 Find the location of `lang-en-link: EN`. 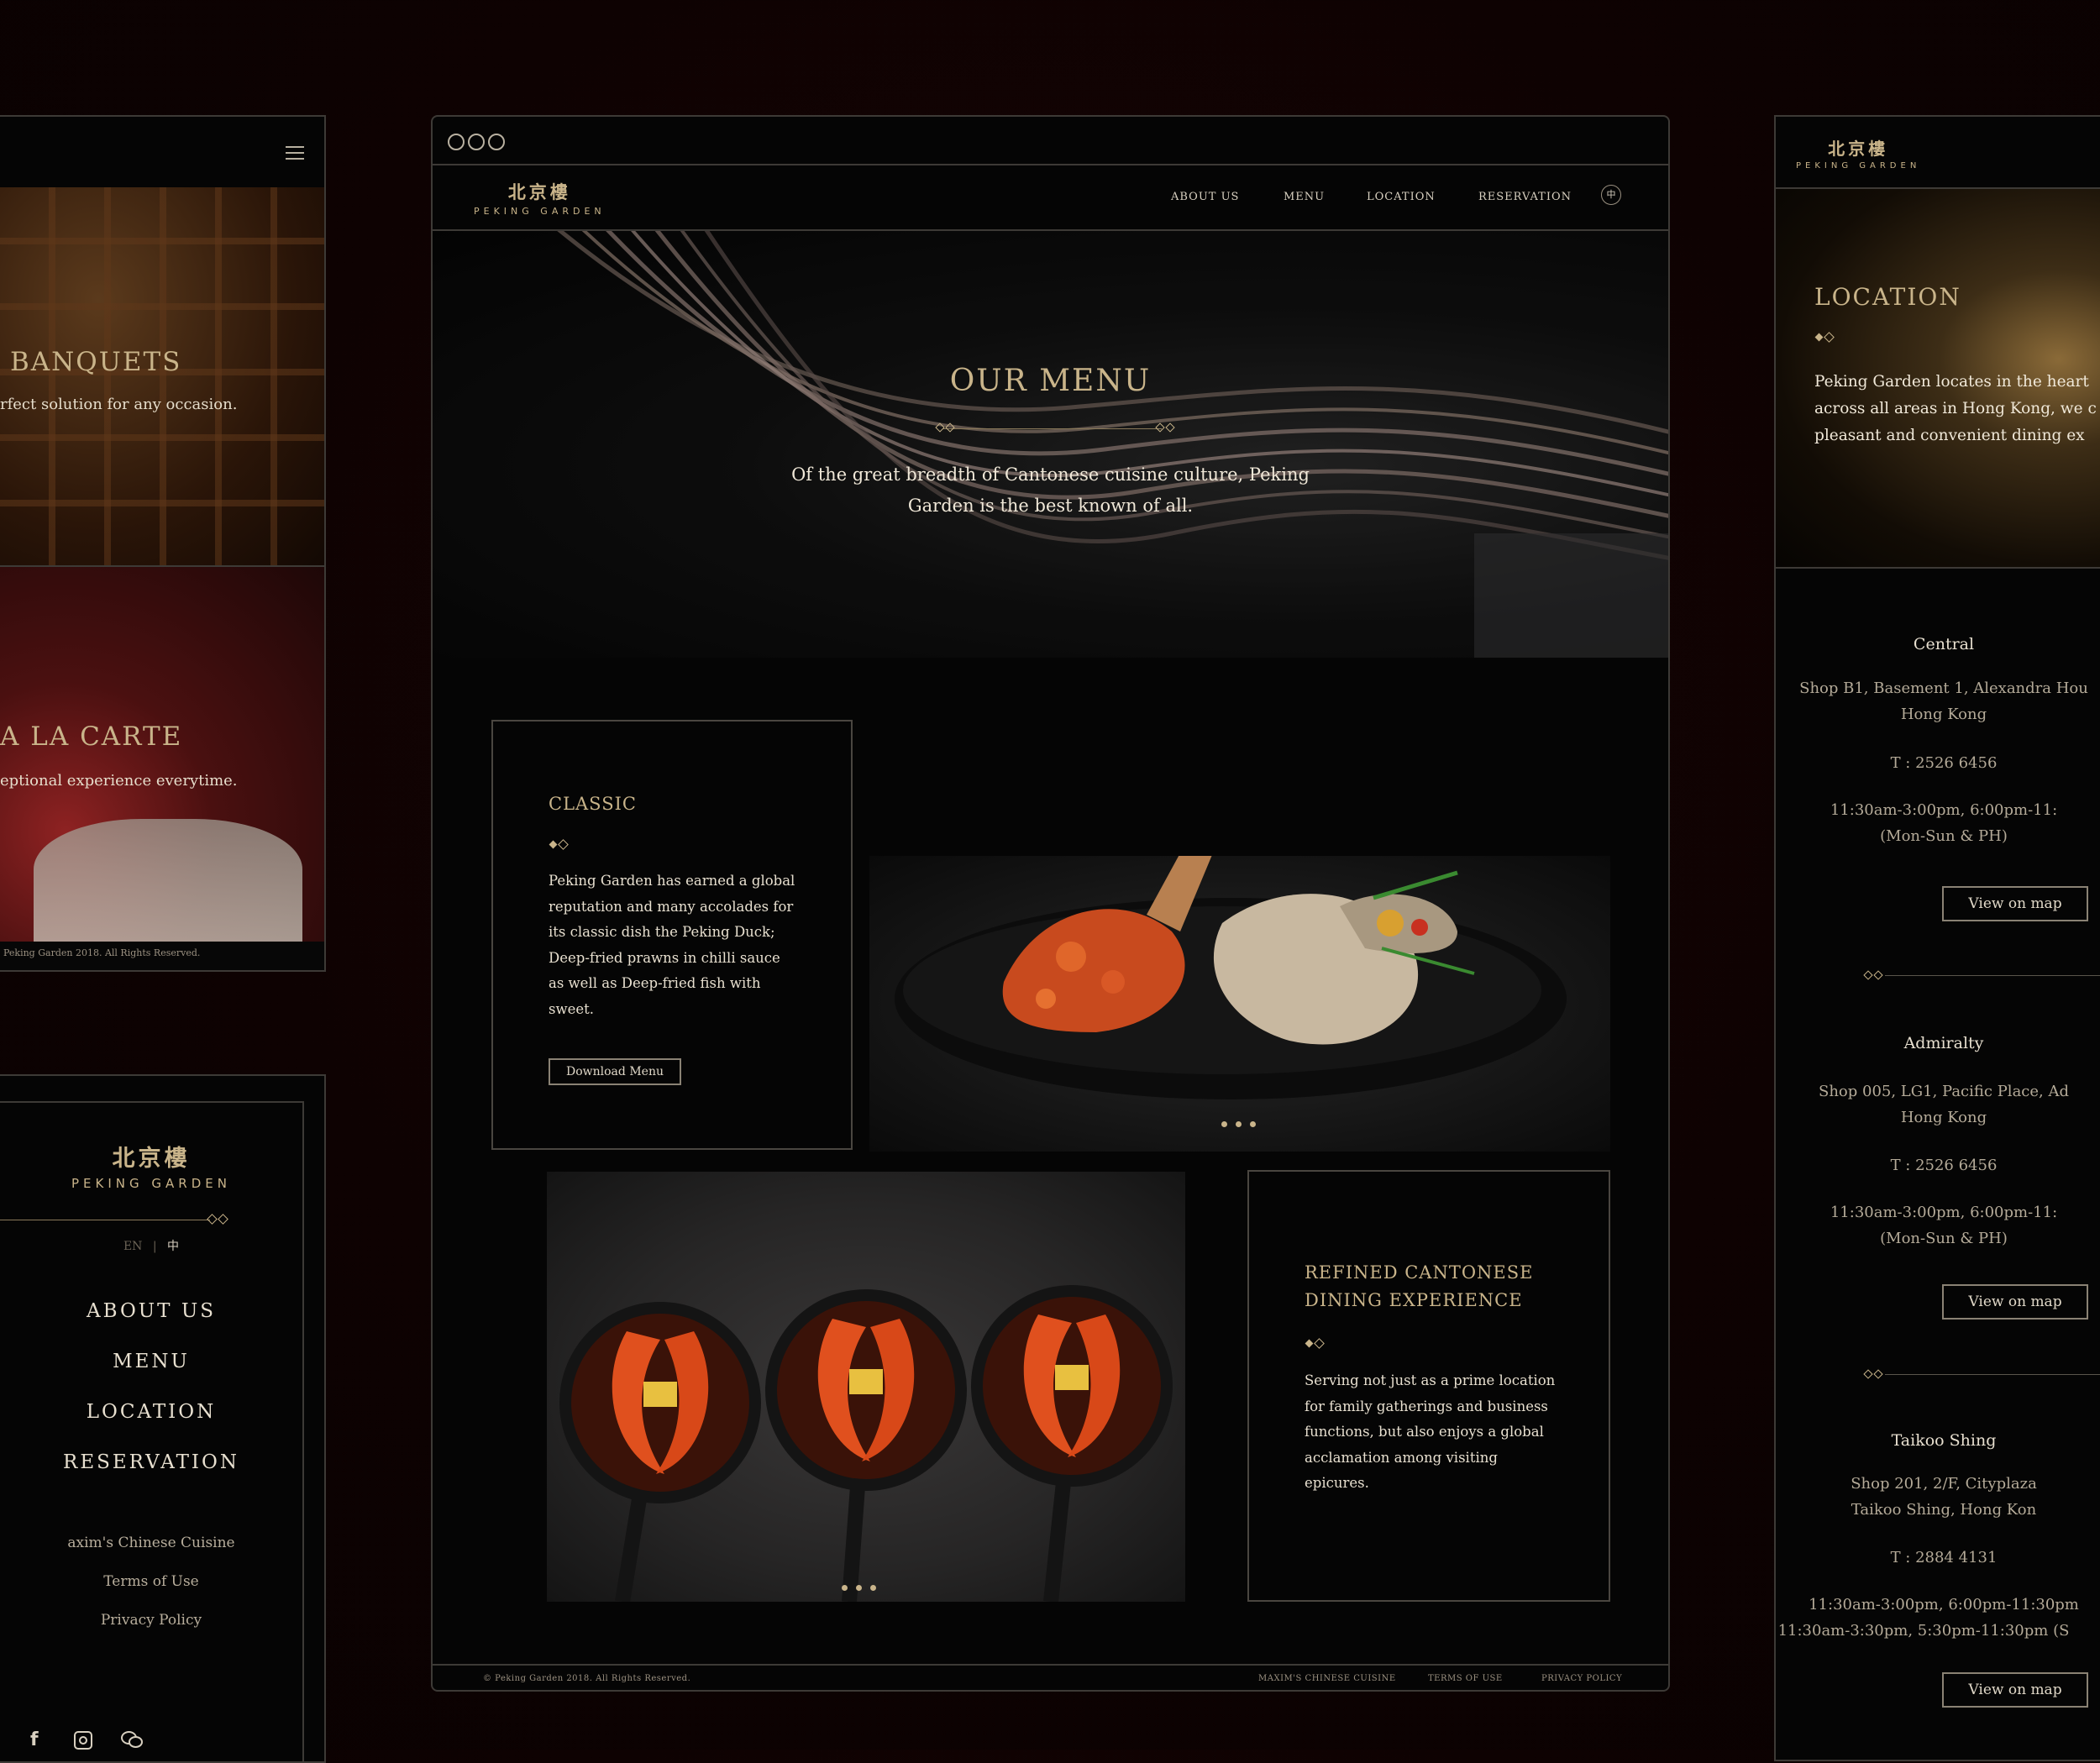

lang-en-link: EN is located at coordinates (132, 1246).